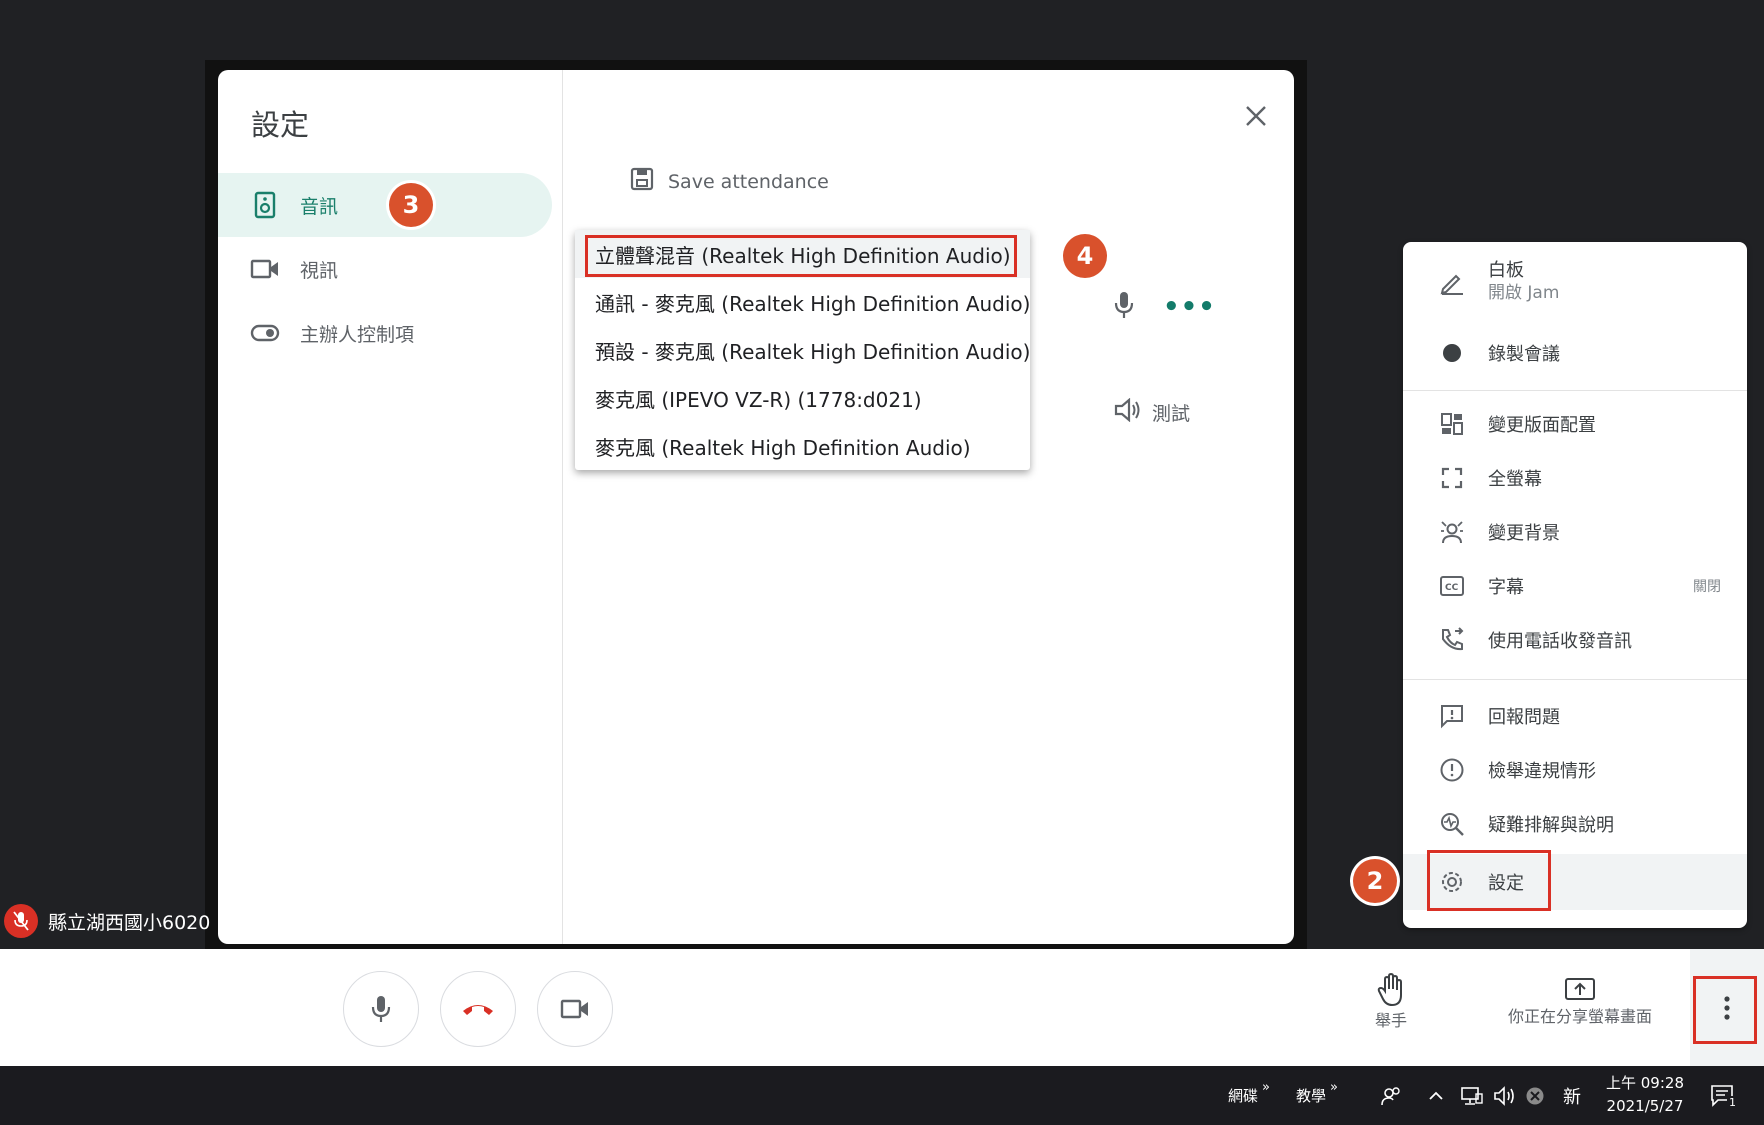  Describe the element at coordinates (1452, 640) in the screenshot. I see `phone-forward-icon` at that location.